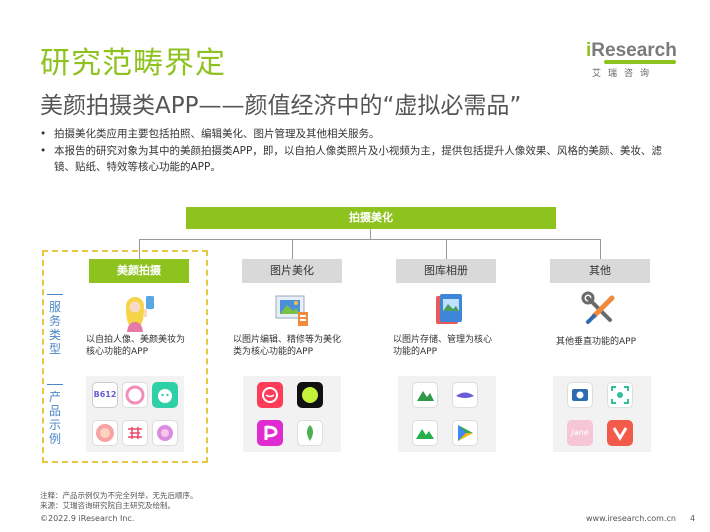 Image resolution: width=710 pixels, height=532 pixels. I want to click on footnote: 注释：产品示例仅为不完全列举，无先后顺序。 来源：艾瑞咨询研究院自主研究及绘制。, so click(119, 500).